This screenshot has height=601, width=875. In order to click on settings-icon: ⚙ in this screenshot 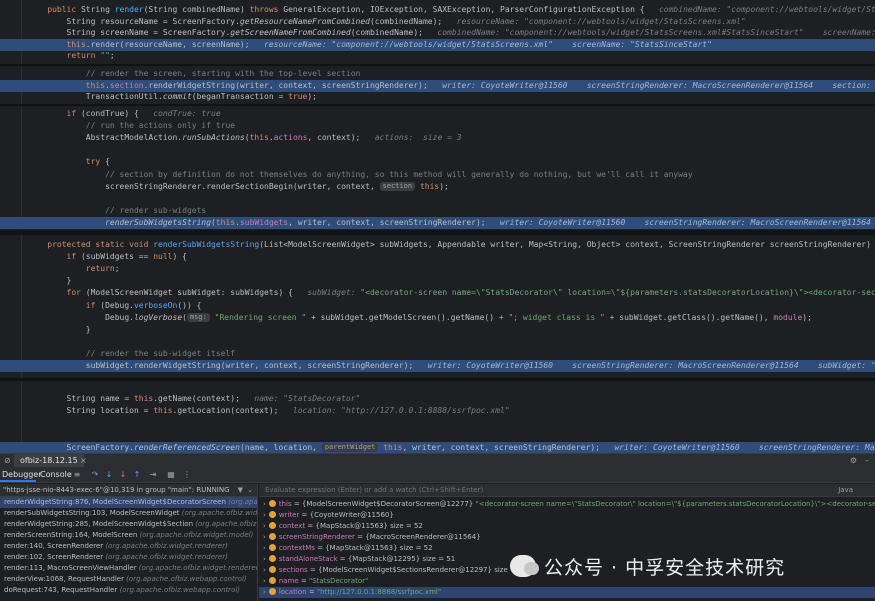, I will do `click(853, 460)`.